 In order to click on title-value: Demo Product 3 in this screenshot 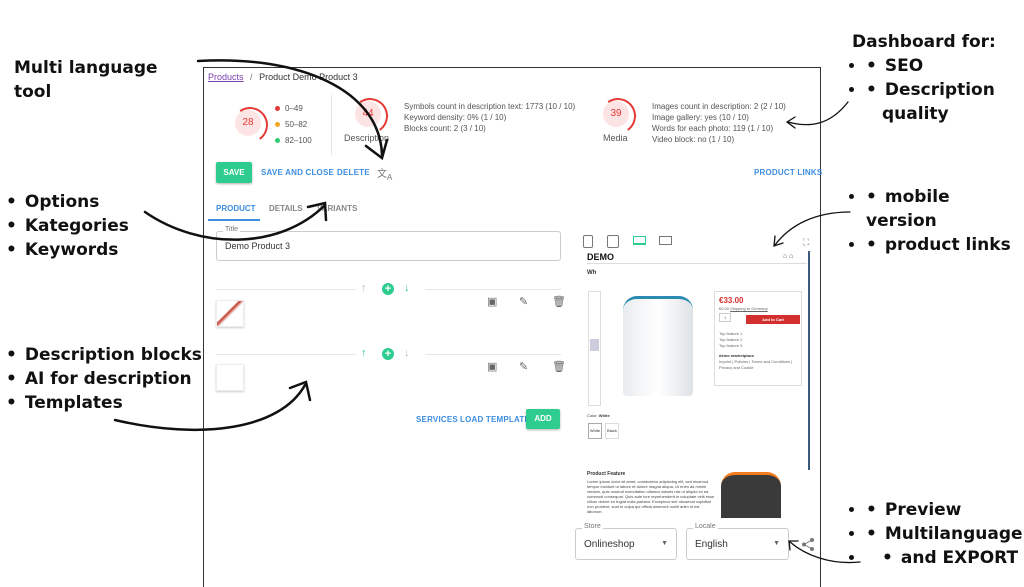, I will do `click(258, 246)`.